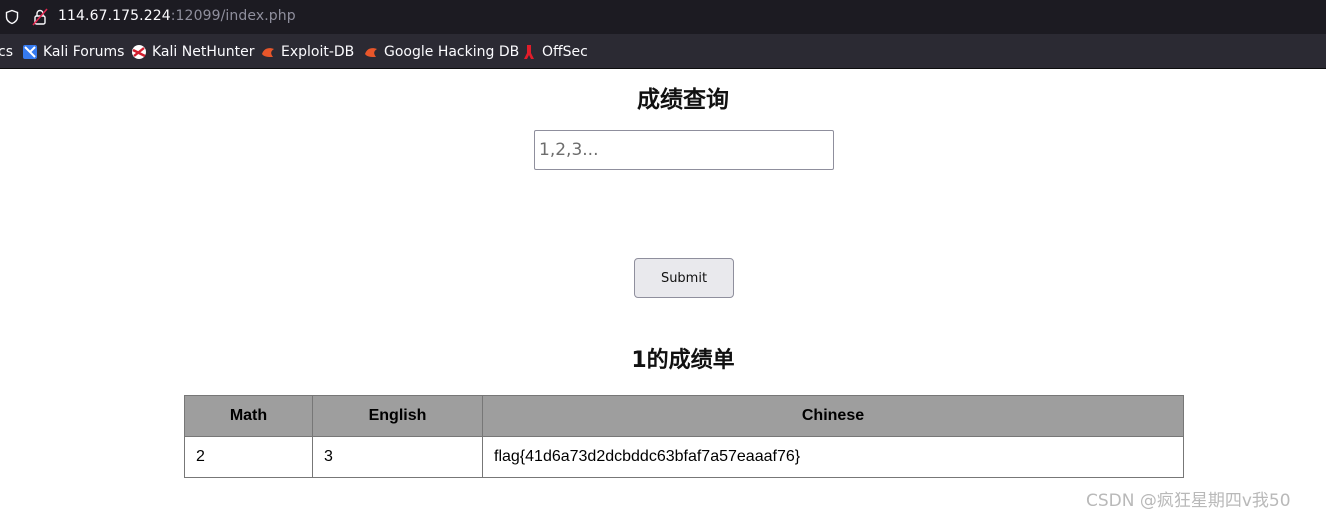  Describe the element at coordinates (371, 52) in the screenshot. I see `google-hacking-db-icon` at that location.